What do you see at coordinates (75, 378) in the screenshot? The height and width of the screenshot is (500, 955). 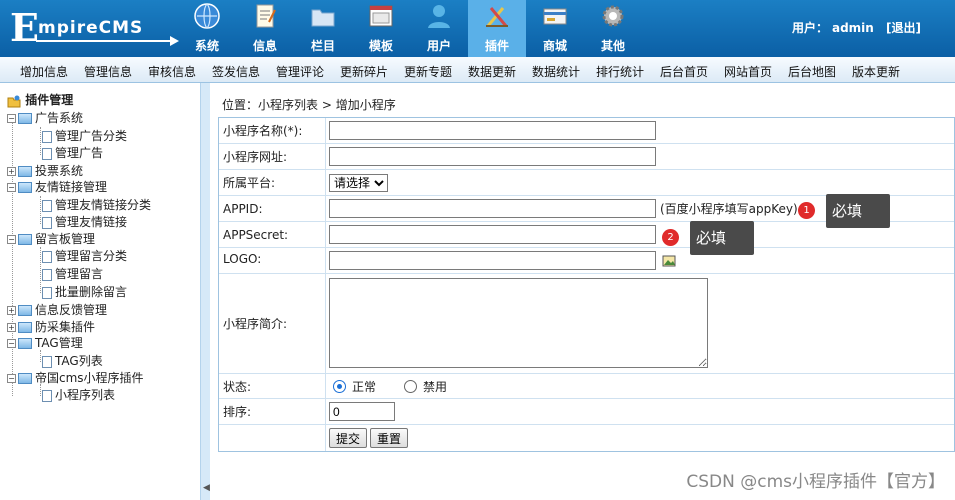 I see `tree-item-miniprogram-plugin: − 帝国cms小程序插件` at bounding box center [75, 378].